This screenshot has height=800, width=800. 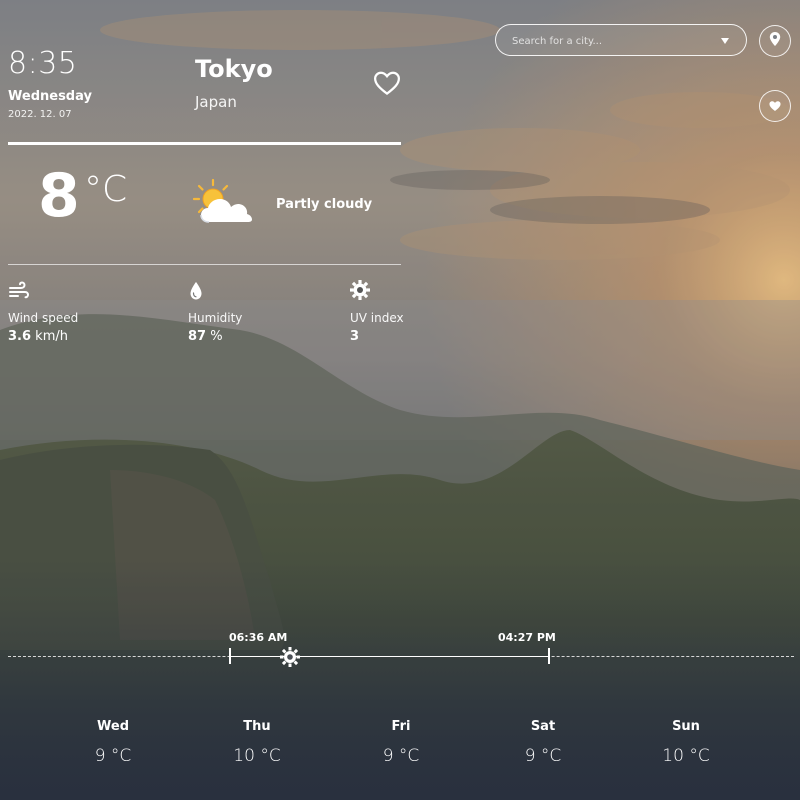 I want to click on stat-label: UV index, so click(x=377, y=318).